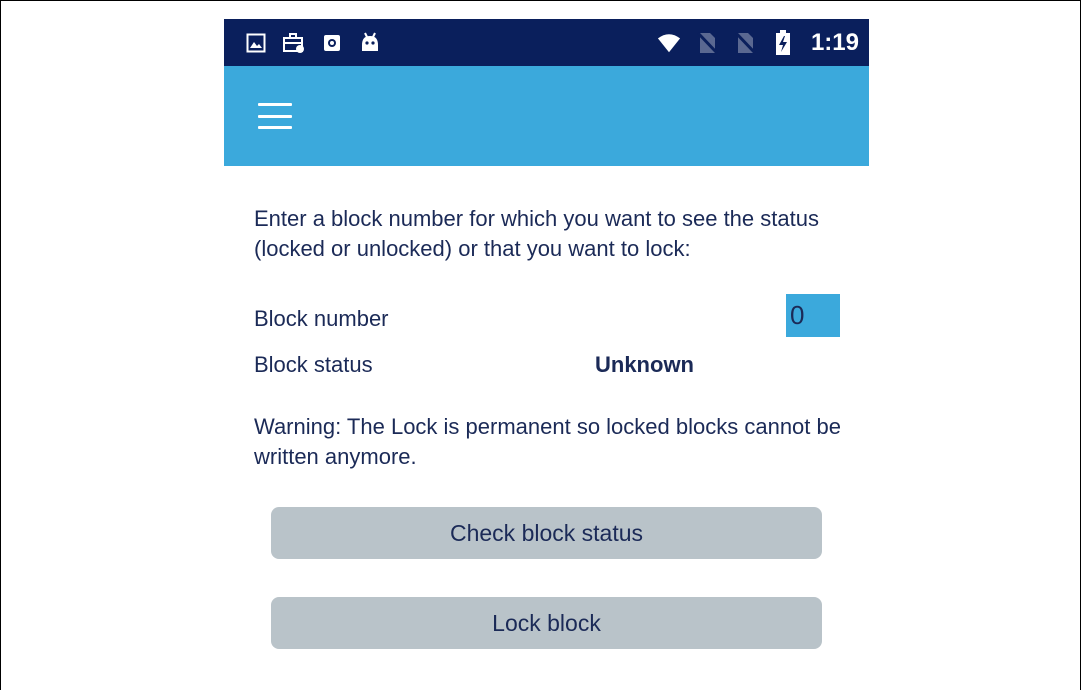 The width and height of the screenshot is (1082, 690). I want to click on block-status-label: Block status, so click(313, 364).